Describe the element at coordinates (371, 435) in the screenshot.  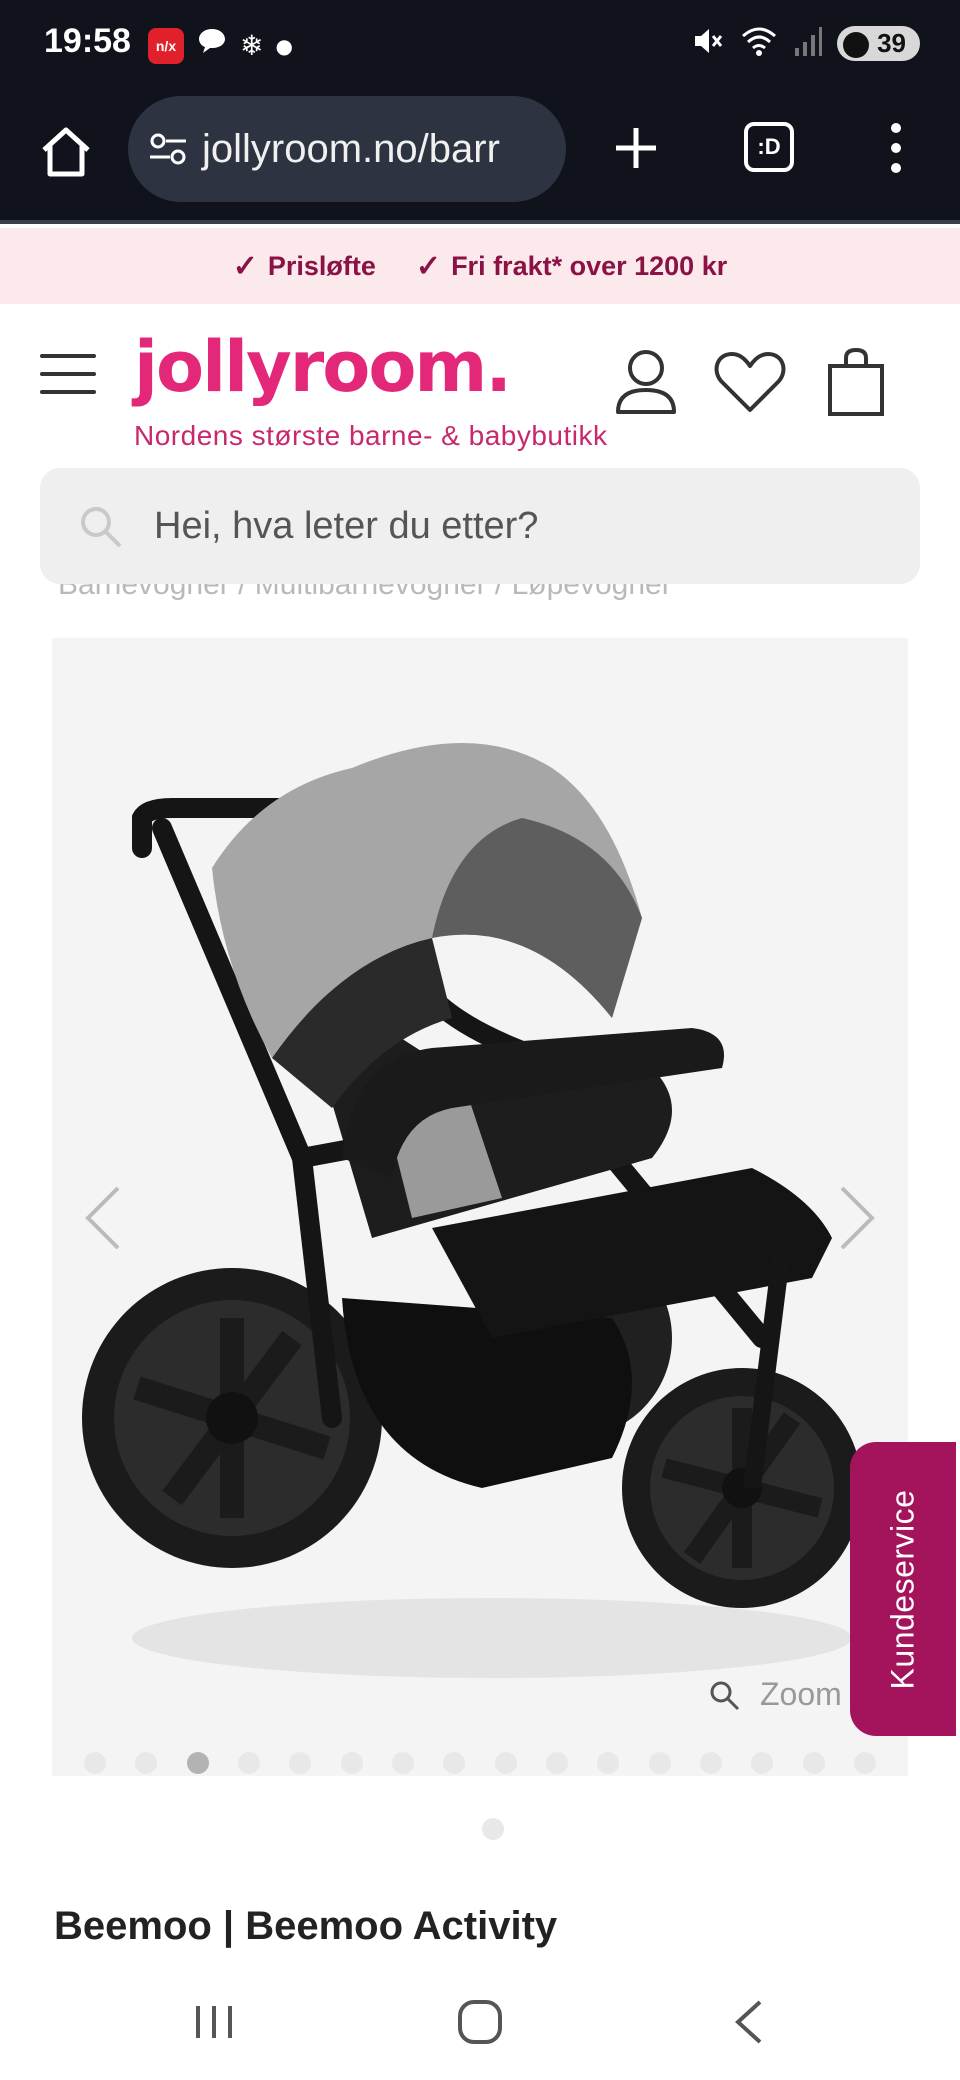
I see `site-tagline: Nordens største barne- & babybutikk` at that location.